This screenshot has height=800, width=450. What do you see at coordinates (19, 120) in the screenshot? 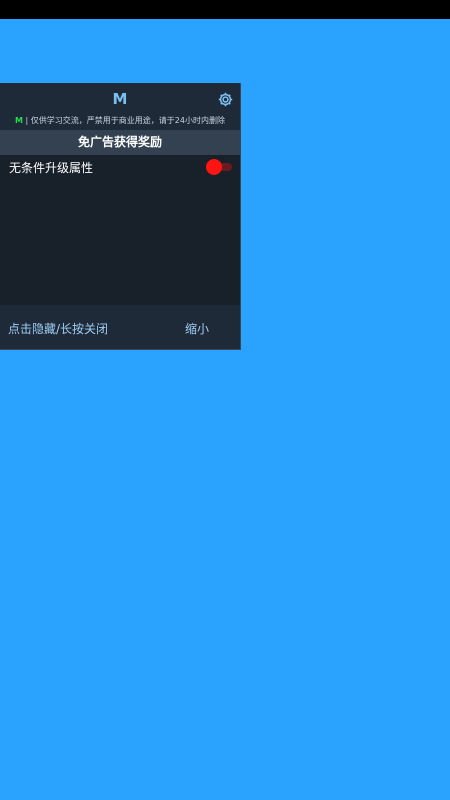
I see `disclaimer-brand: M` at bounding box center [19, 120].